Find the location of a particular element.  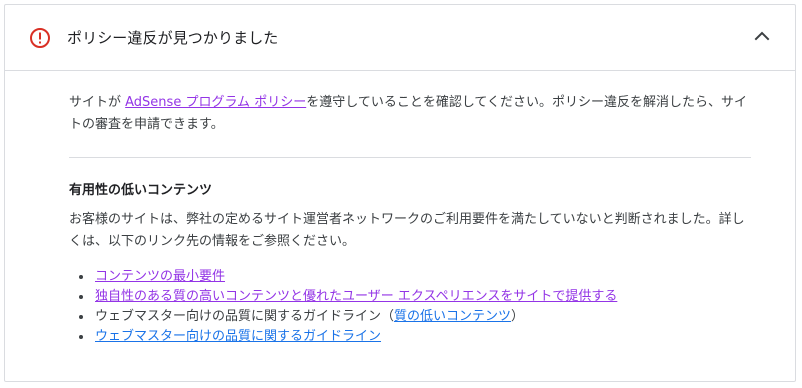

webmaster-guidelines-prefix: ウェブマスター向けの品質に関するガイドライン（ is located at coordinates (245, 316).